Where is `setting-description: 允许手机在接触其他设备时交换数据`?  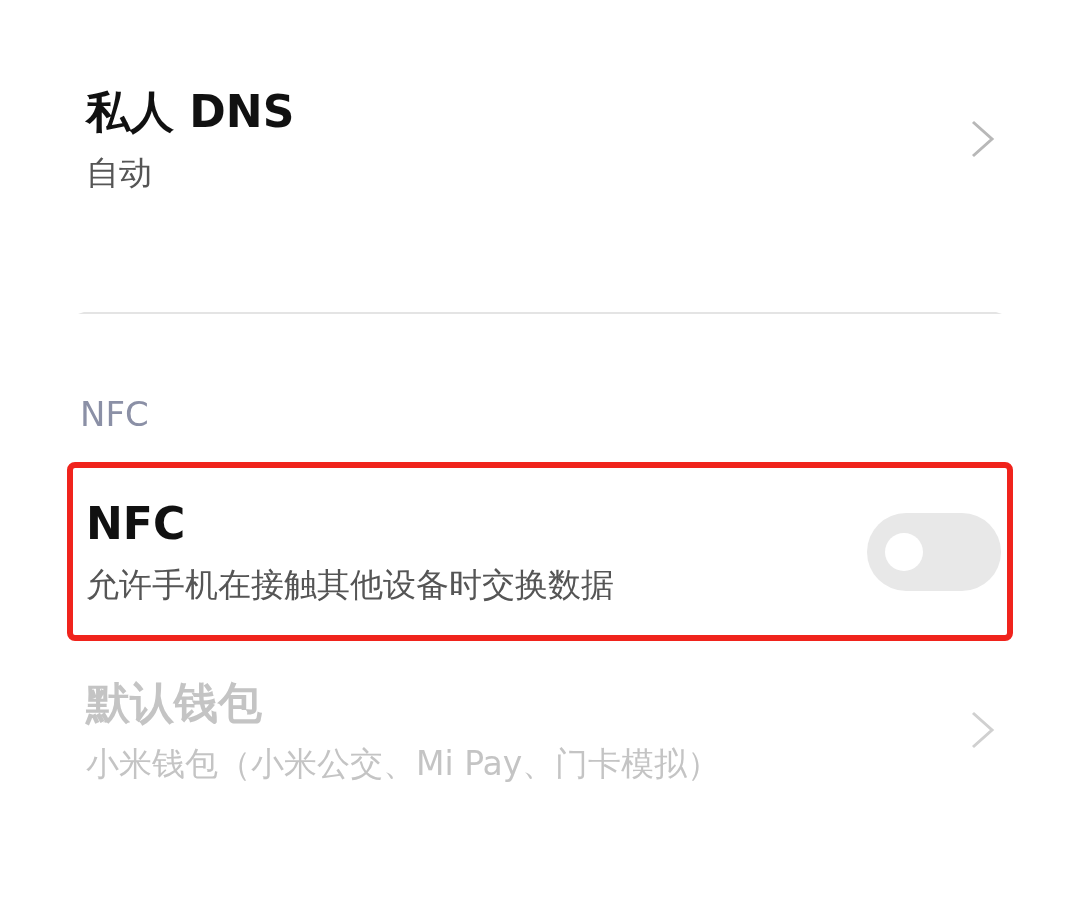 setting-description: 允许手机在接触其他设备时交换数据 is located at coordinates (350, 585).